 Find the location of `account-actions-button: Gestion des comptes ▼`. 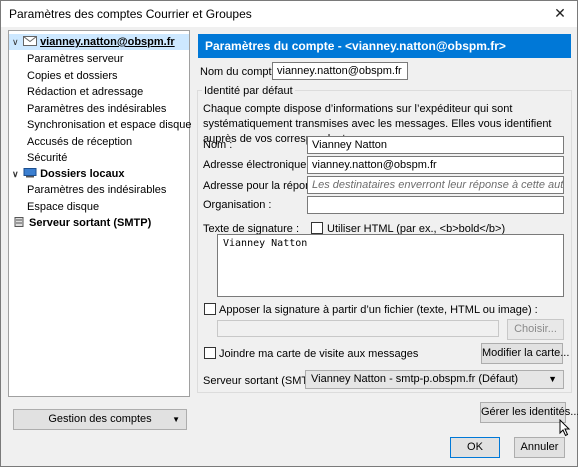

account-actions-button: Gestion des comptes ▼ is located at coordinates (100, 419).